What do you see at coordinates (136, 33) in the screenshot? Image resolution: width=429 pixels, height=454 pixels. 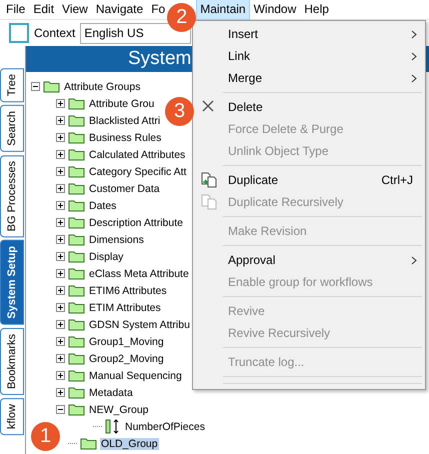 I see `context-dropdown: English US` at bounding box center [136, 33].